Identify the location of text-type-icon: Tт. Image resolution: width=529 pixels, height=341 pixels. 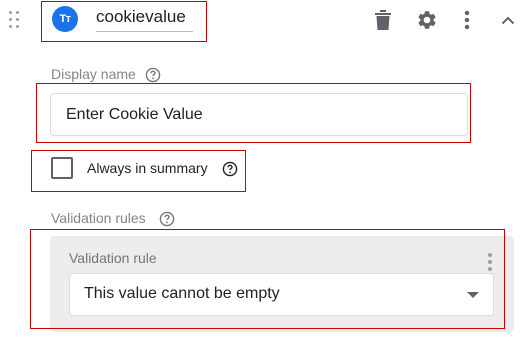
(65, 19).